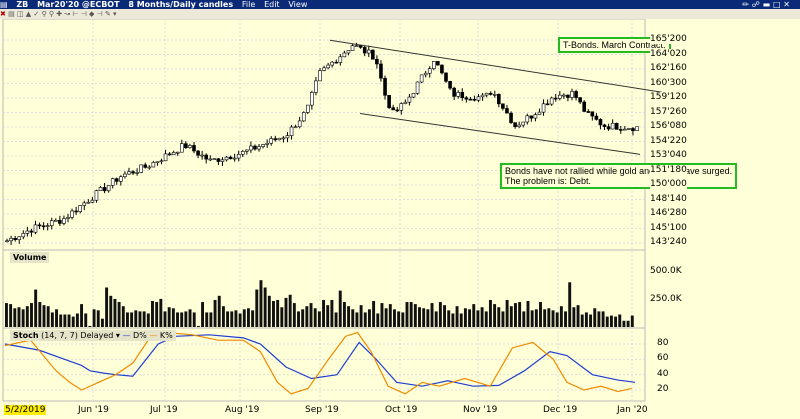 The width and height of the screenshot is (800, 419). Describe the element at coordinates (297, 4) in the screenshot. I see `menu-view: View` at that location.